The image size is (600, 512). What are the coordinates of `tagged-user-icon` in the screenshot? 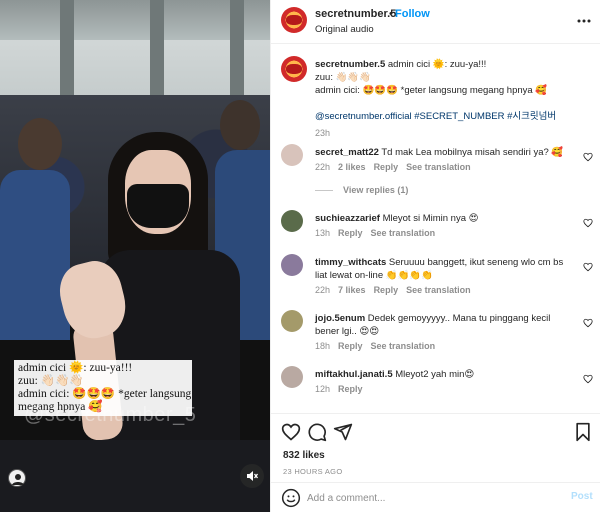 It's located at (17, 478).